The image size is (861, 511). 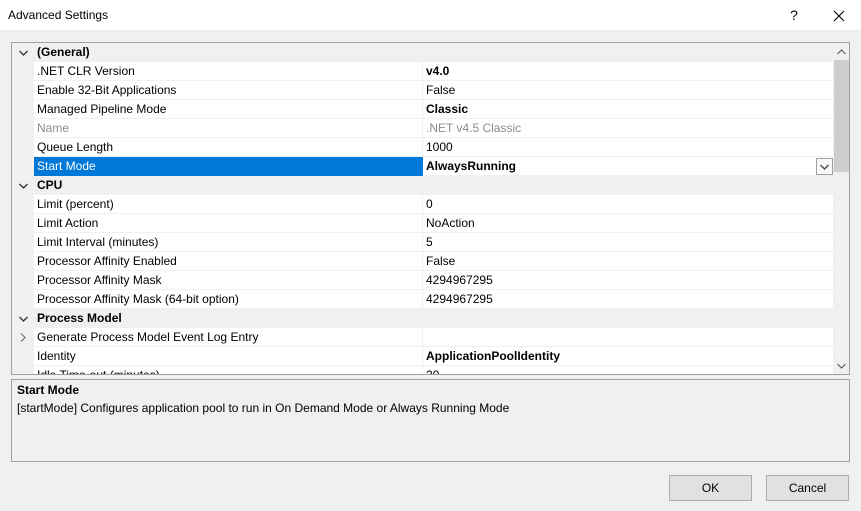 I want to click on property-row: Identity ApplicationPoolIdentity, so click(x=422, y=356).